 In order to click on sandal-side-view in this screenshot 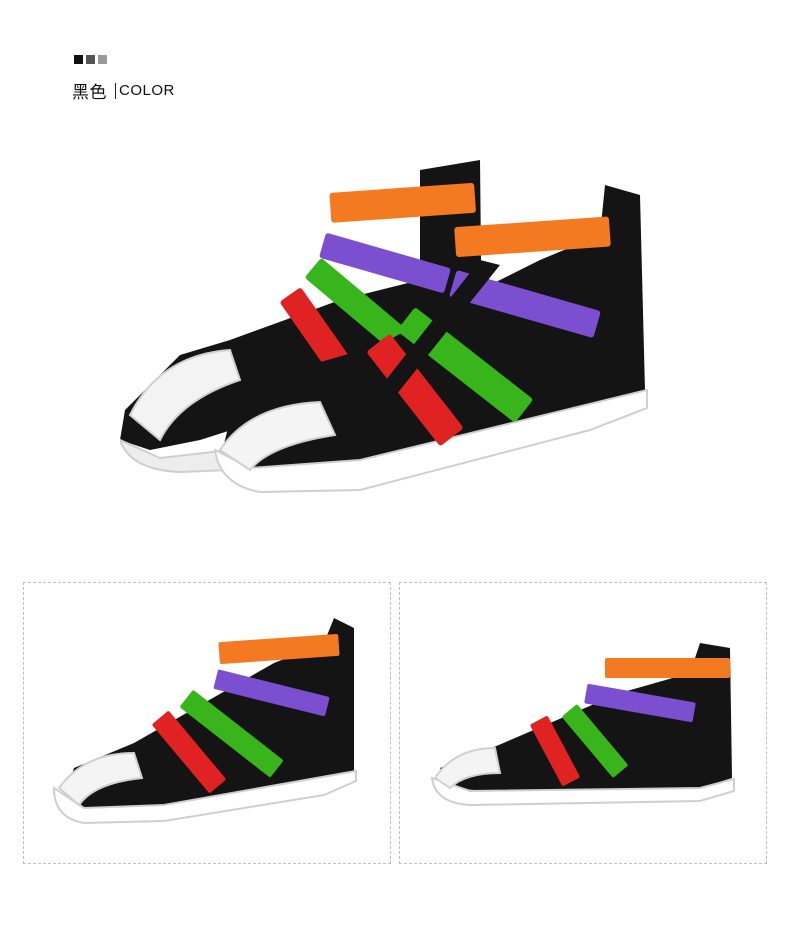, I will do `click(582, 725)`.